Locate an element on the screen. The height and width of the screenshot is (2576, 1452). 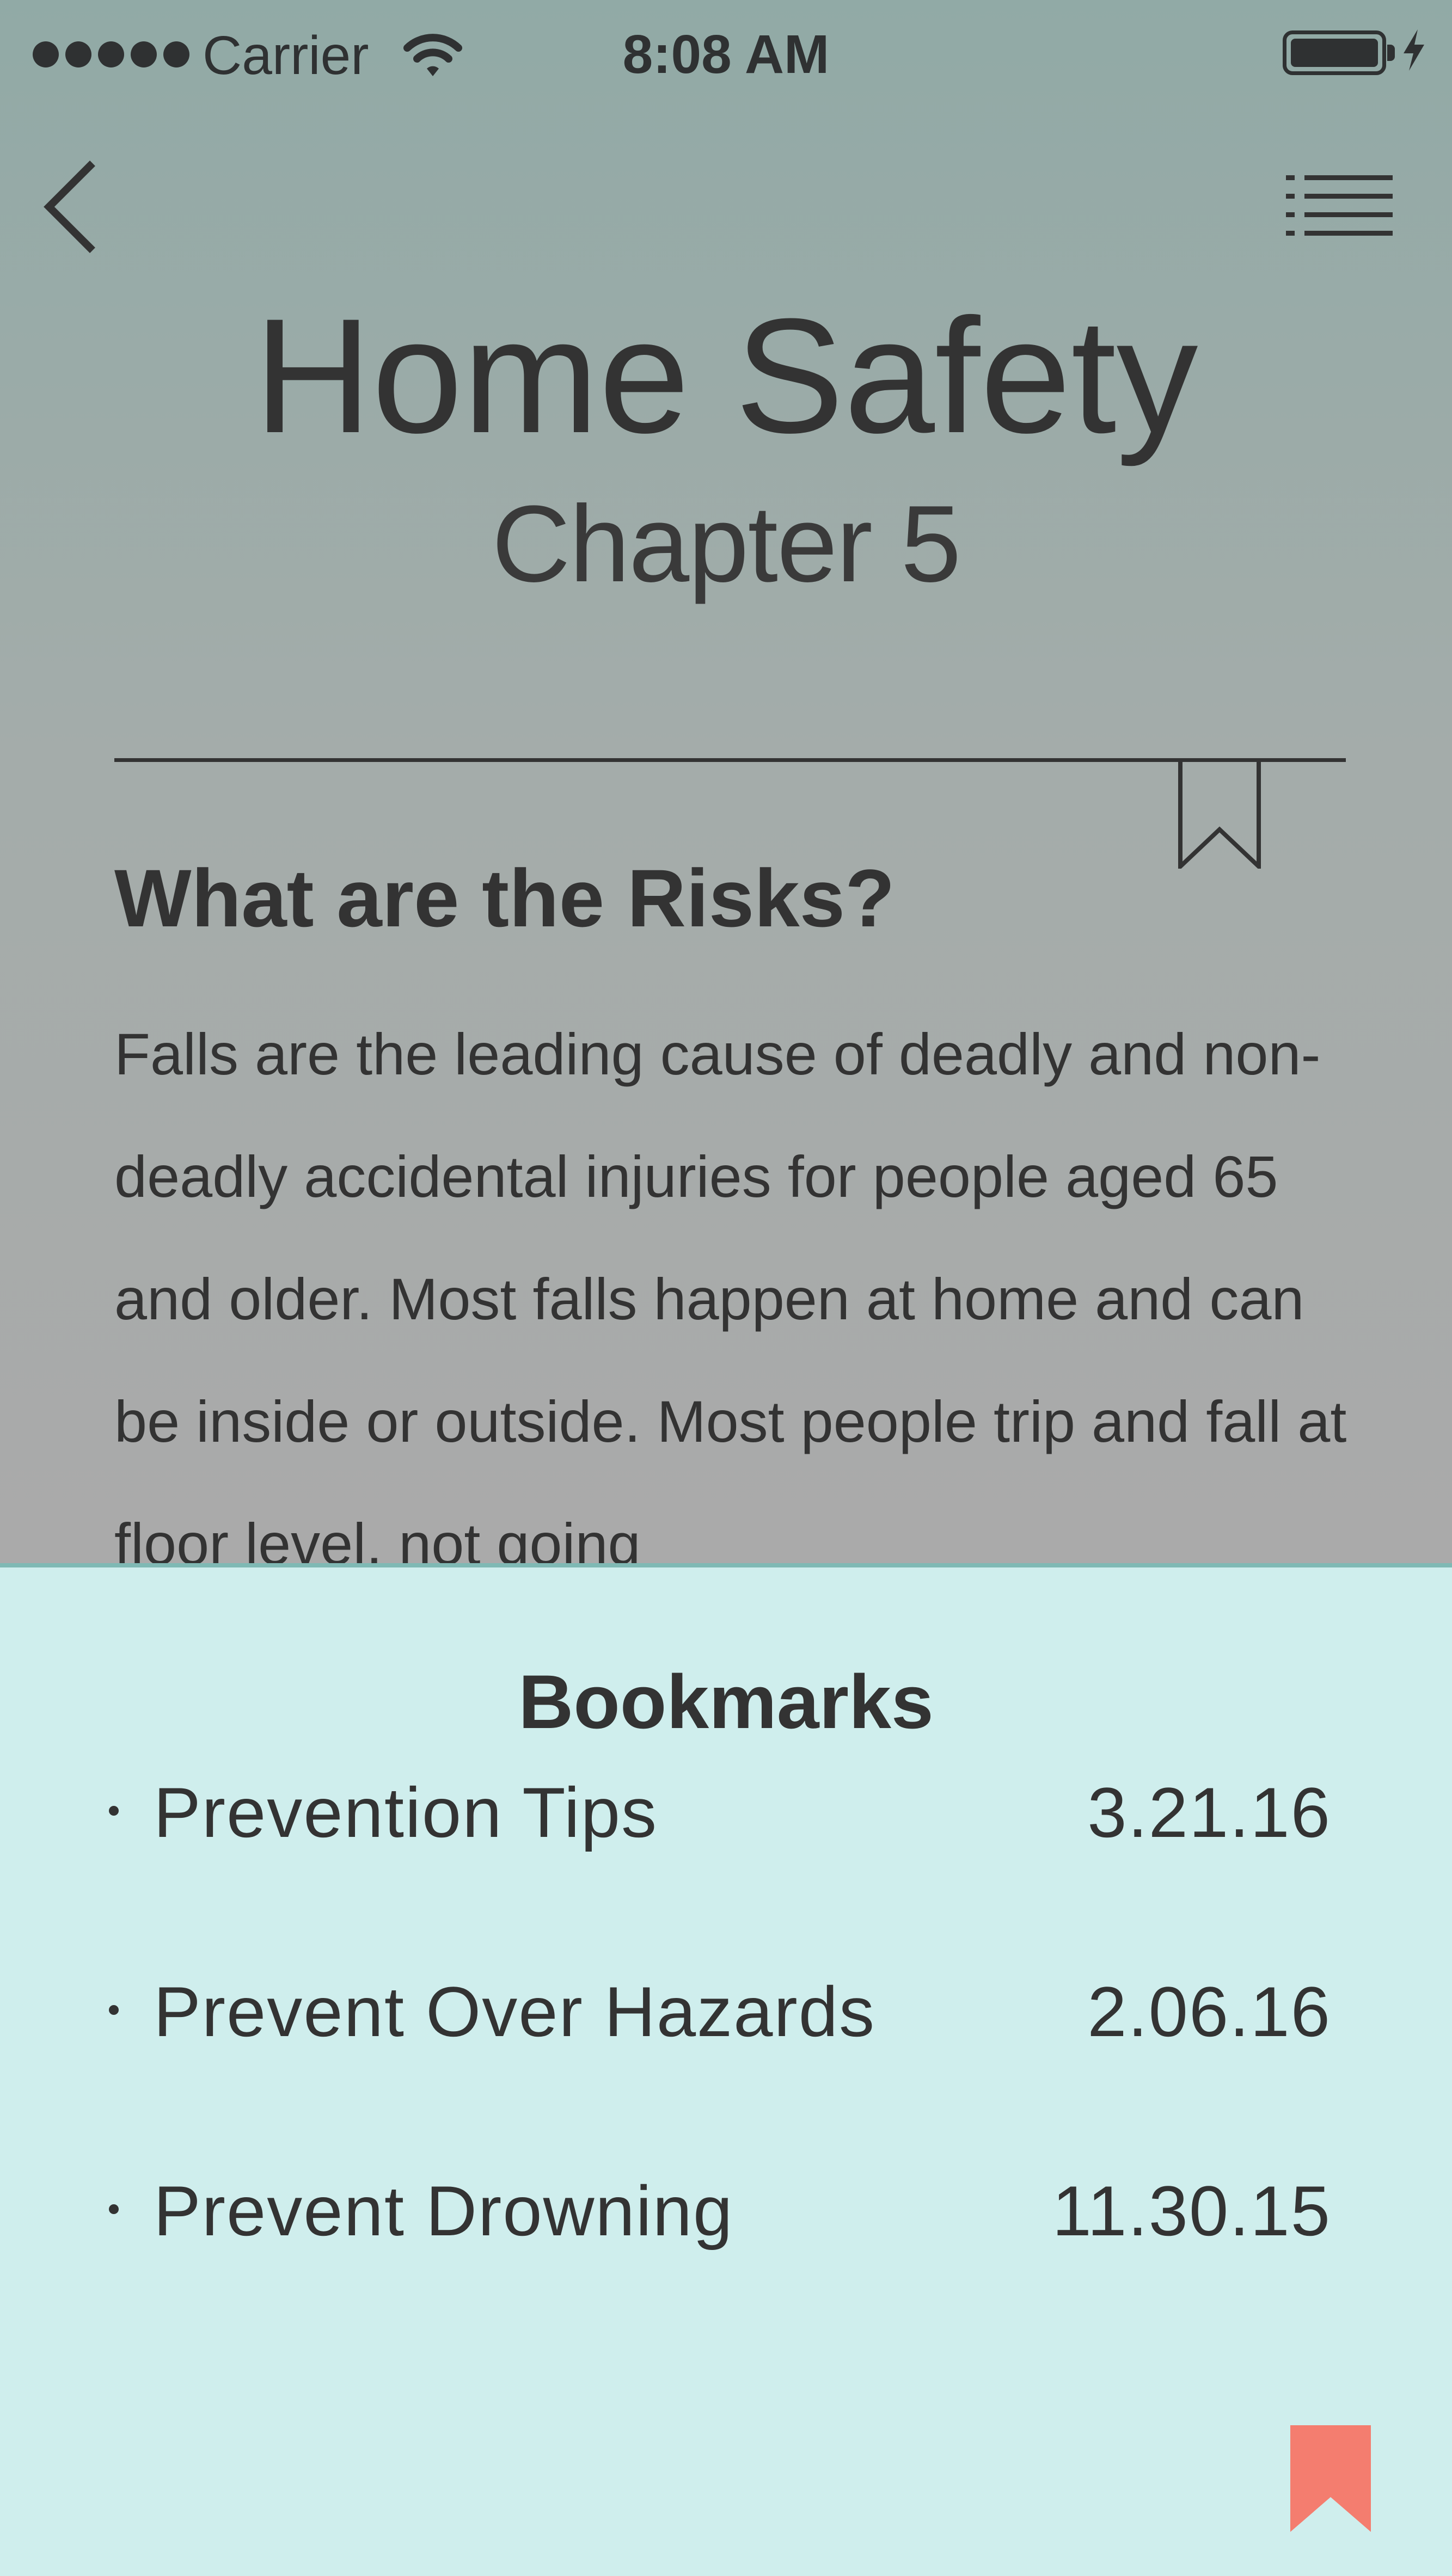
bookmark-item: Prevention Tips 3.21.16 is located at coordinates (720, 1817).